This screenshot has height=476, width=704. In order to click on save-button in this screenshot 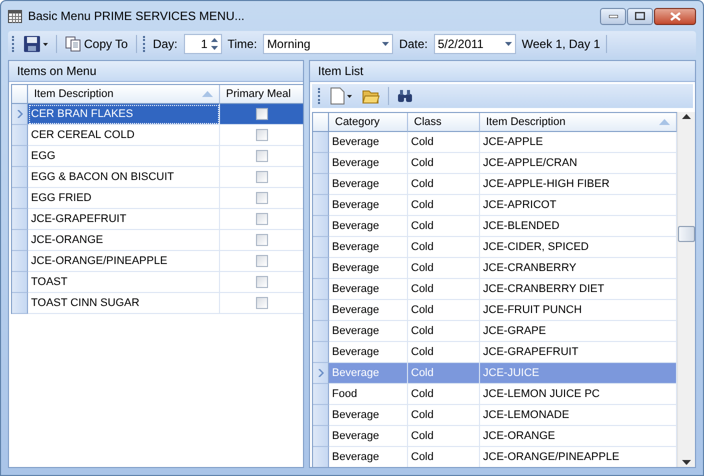, I will do `click(36, 44)`.